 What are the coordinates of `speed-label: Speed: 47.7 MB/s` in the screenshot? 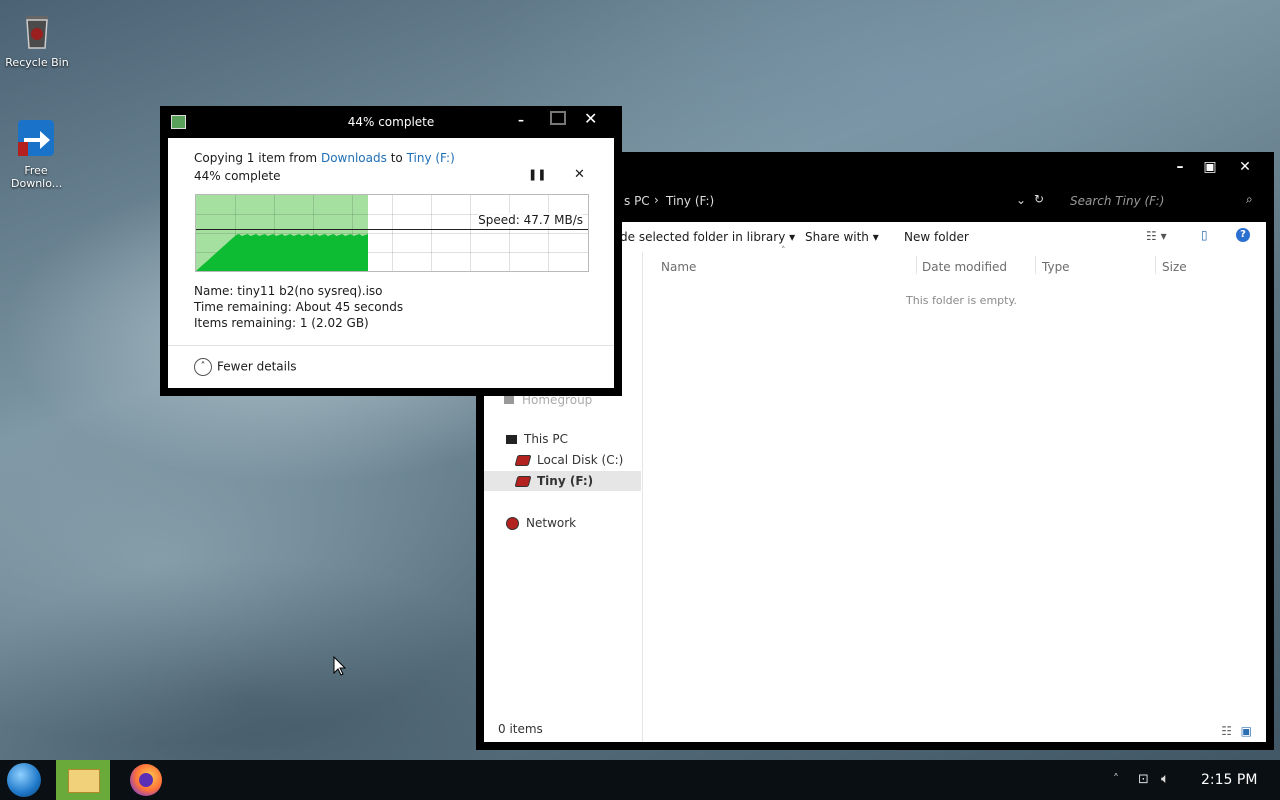 It's located at (530, 220).